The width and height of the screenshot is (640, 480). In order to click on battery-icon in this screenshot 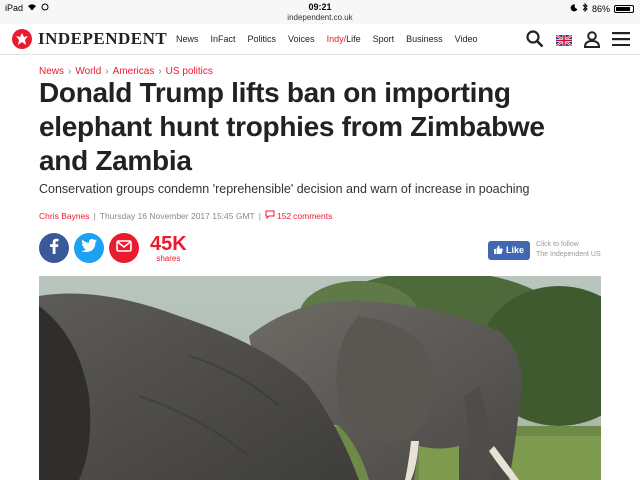, I will do `click(624, 8)`.